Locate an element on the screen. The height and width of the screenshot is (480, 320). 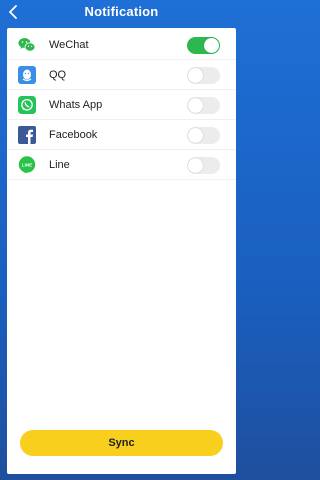
app-row-facebook: Facebook is located at coordinates (121, 135).